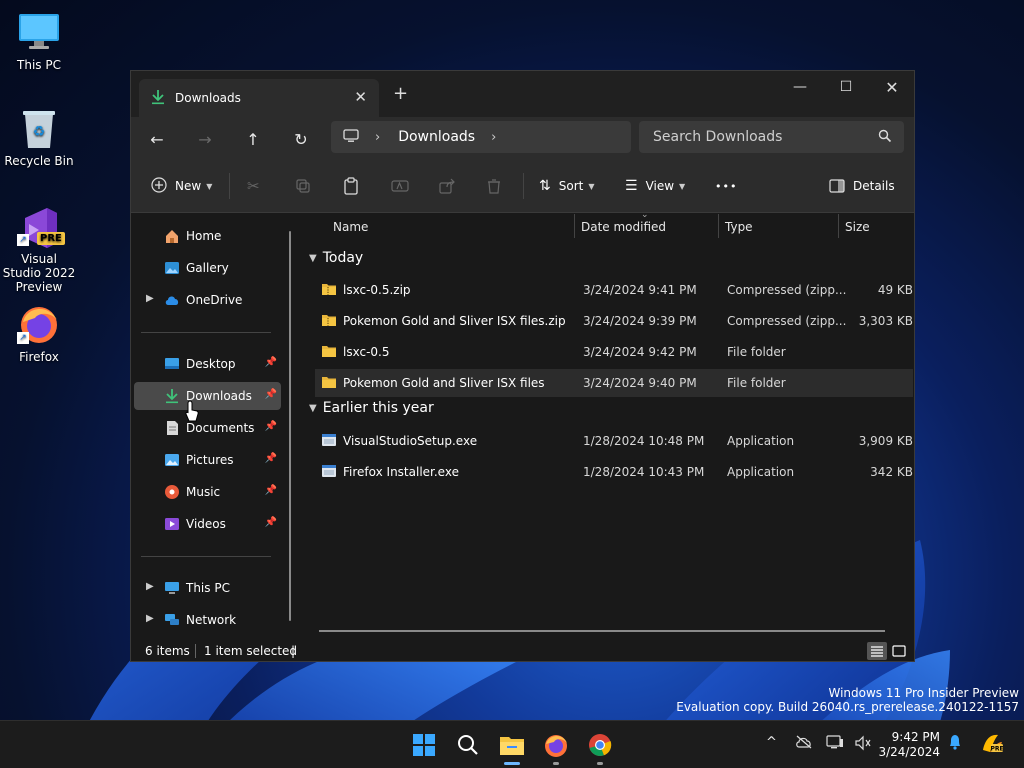  What do you see at coordinates (39, 249) in the screenshot?
I see `desktop-icon-visual-studio: PRE ↗ Visual Studio 2022 Preview` at bounding box center [39, 249].